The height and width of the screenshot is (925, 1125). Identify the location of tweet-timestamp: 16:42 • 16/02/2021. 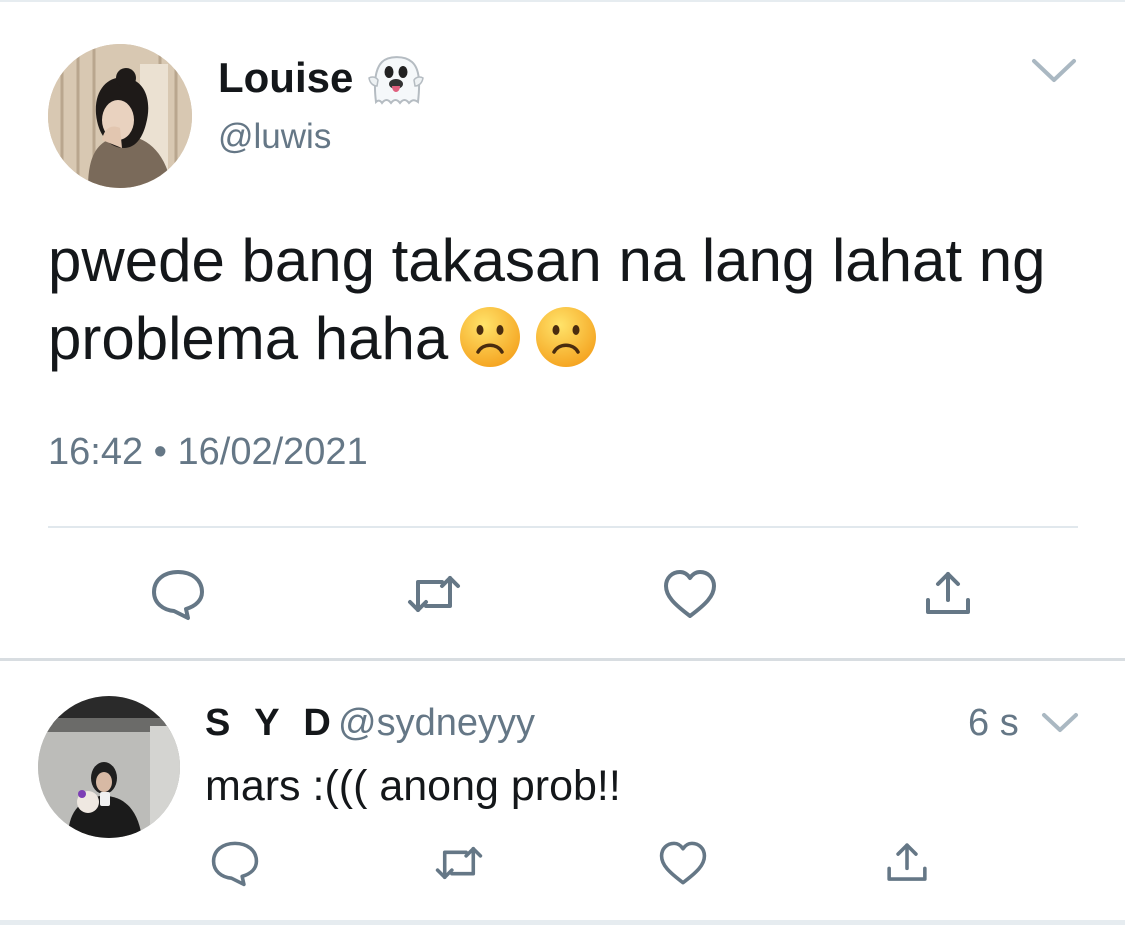
(208, 452).